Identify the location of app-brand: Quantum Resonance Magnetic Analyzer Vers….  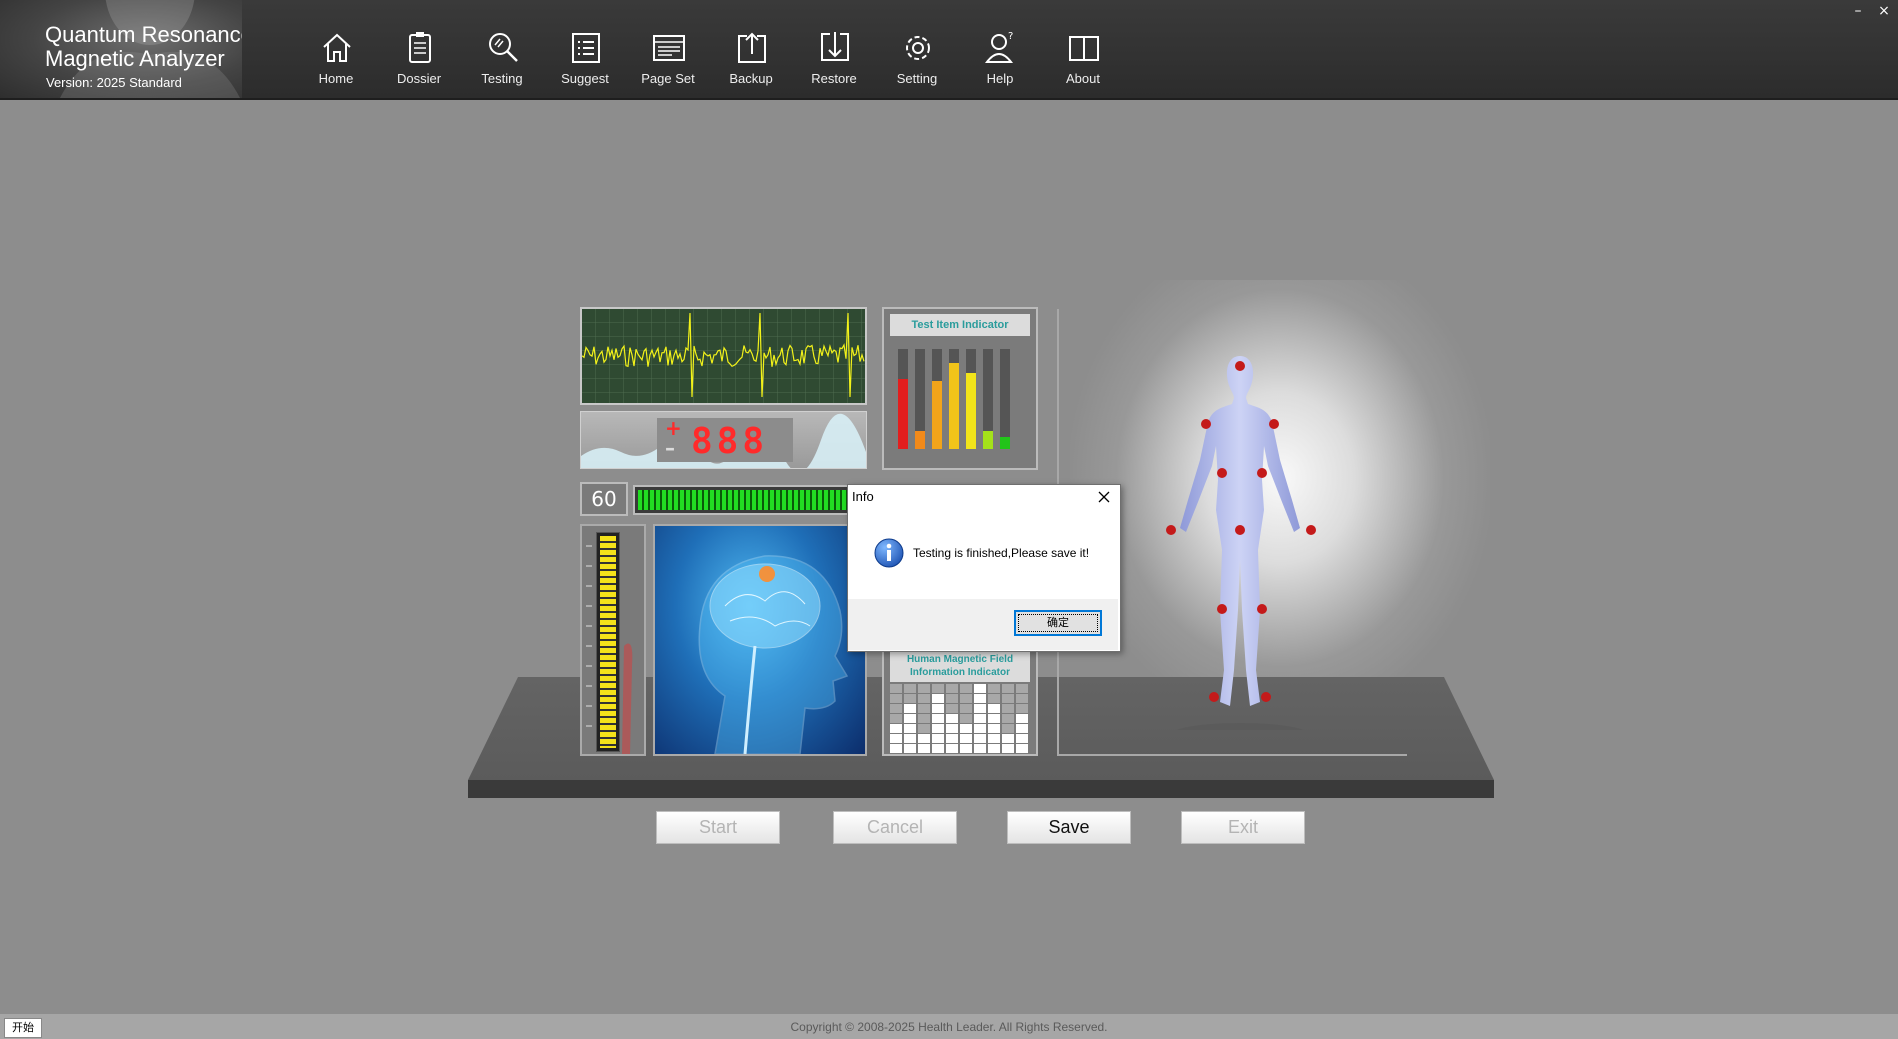
(121, 49).